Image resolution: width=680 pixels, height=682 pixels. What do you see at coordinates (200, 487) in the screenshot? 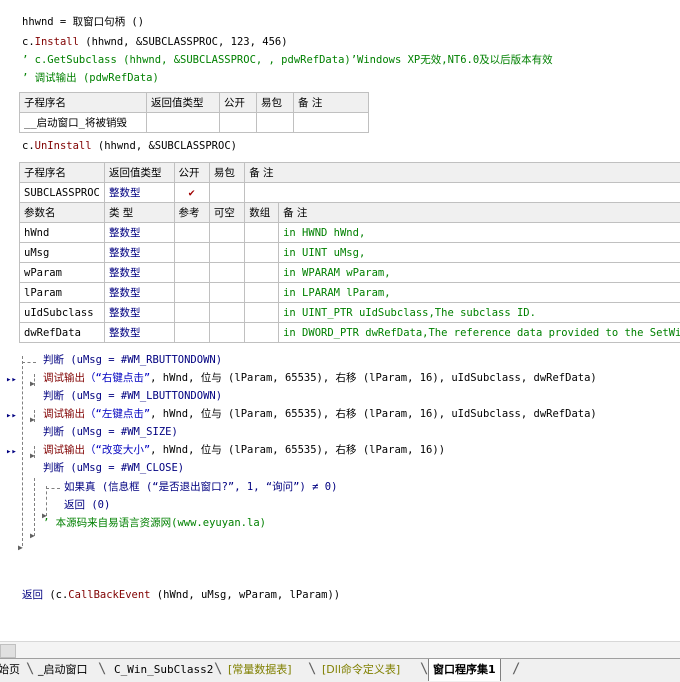
I see `code-line-if-msgbox: 如果真 (信息框 (“是否退出窗口?”, 1, “询问”) ≠ 0)` at bounding box center [200, 487].